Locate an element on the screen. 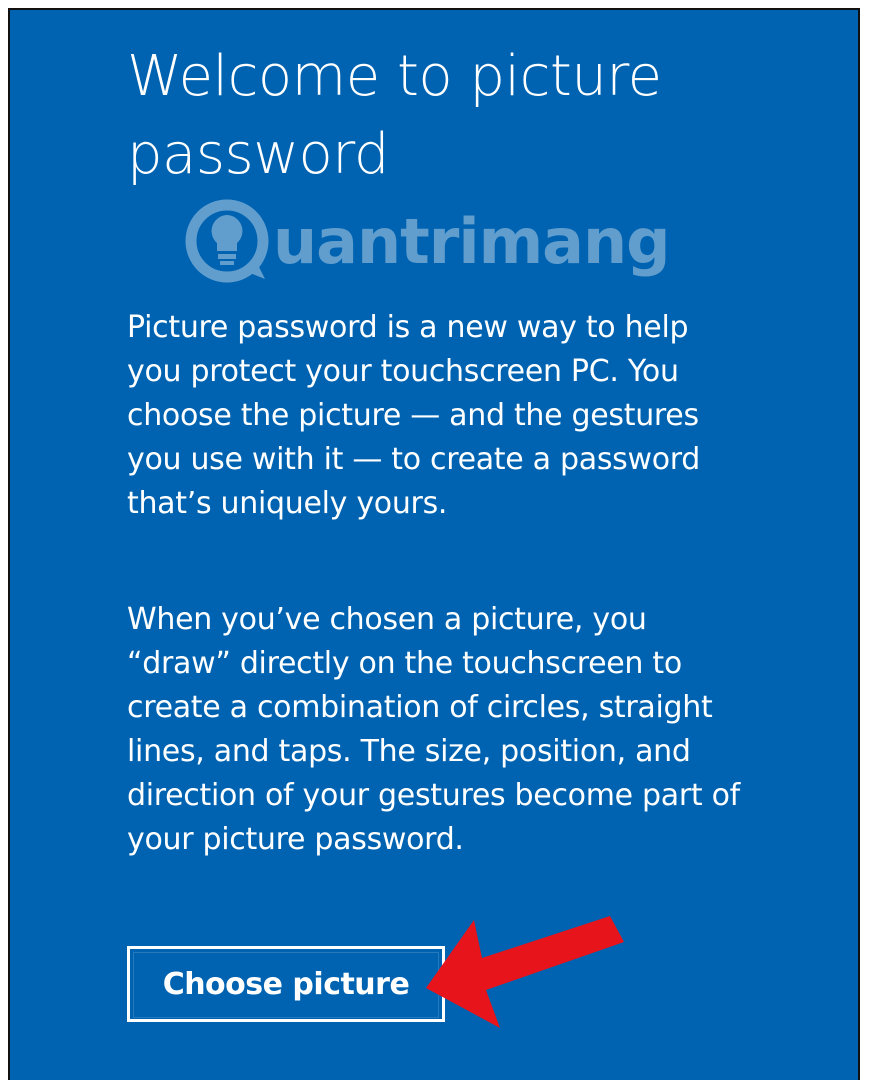  watermark-text: uantrimang is located at coordinates (472, 241).